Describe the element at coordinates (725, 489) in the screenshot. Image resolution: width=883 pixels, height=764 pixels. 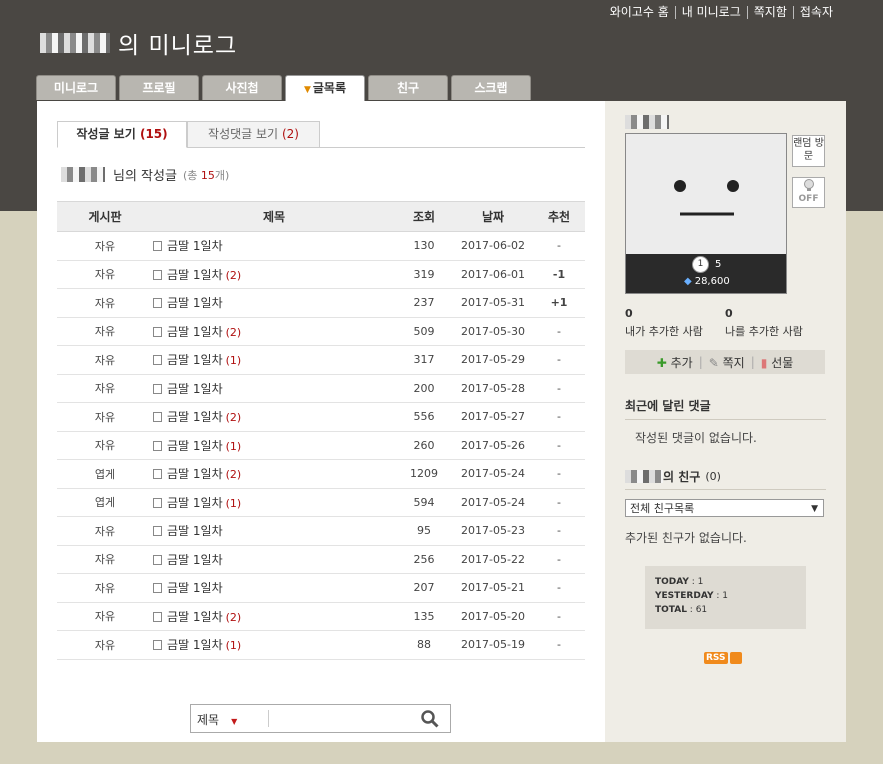
I see `section-divider` at that location.